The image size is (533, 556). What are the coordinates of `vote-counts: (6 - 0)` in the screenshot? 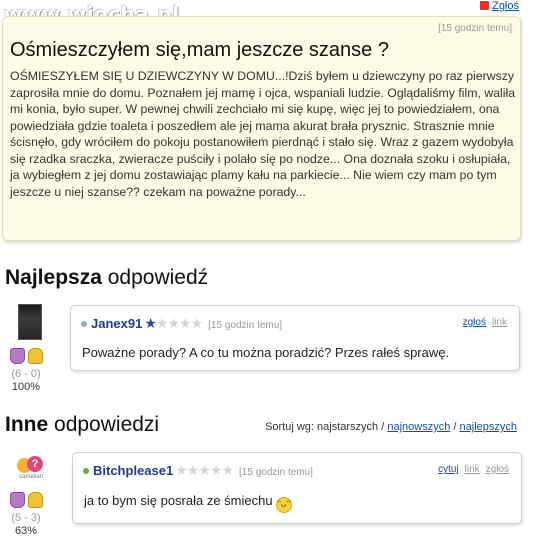 It's located at (26, 374).